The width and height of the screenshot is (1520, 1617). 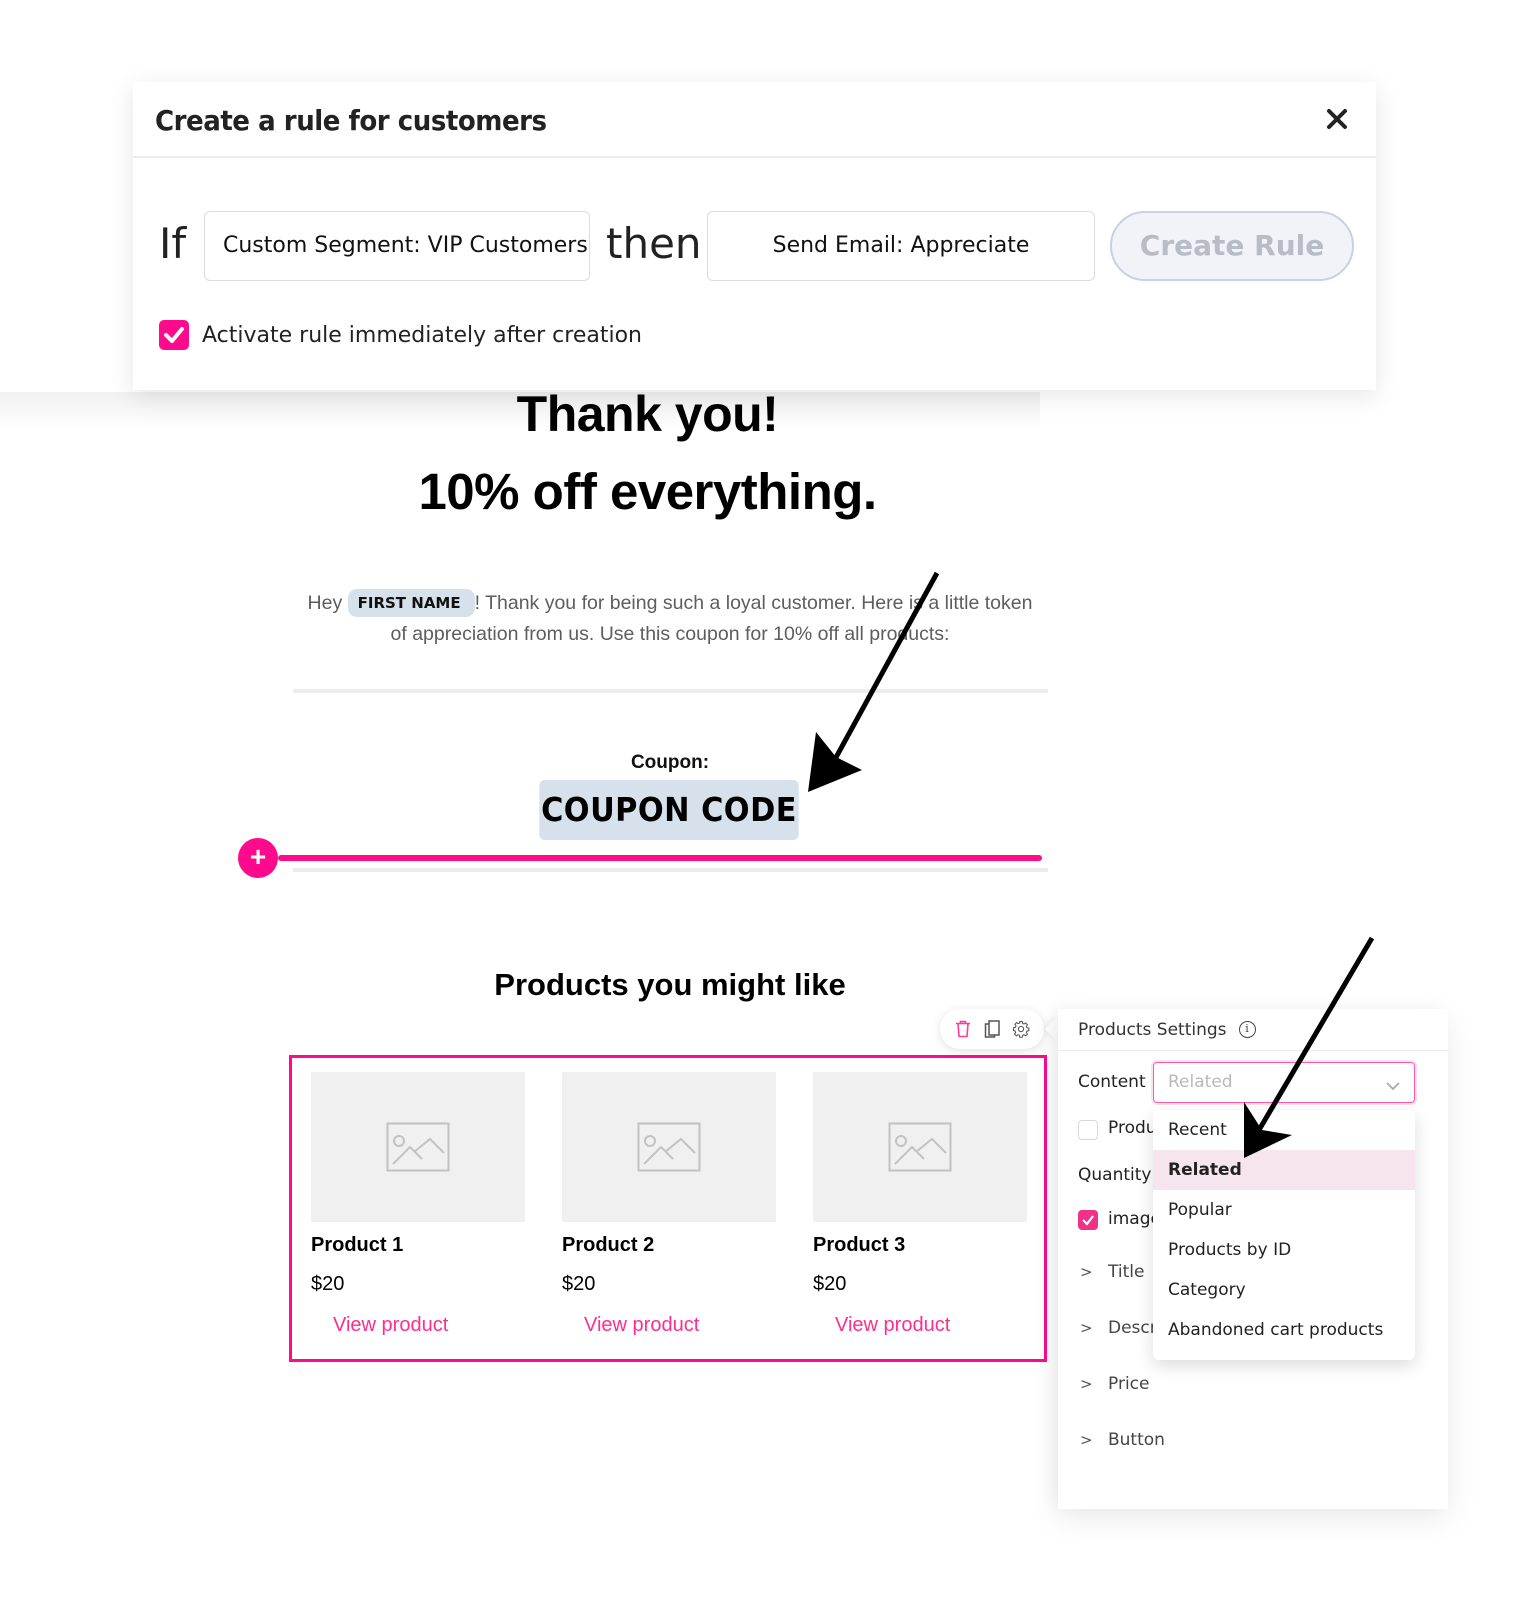 I want to click on body-prefix: Hey, so click(x=325, y=603).